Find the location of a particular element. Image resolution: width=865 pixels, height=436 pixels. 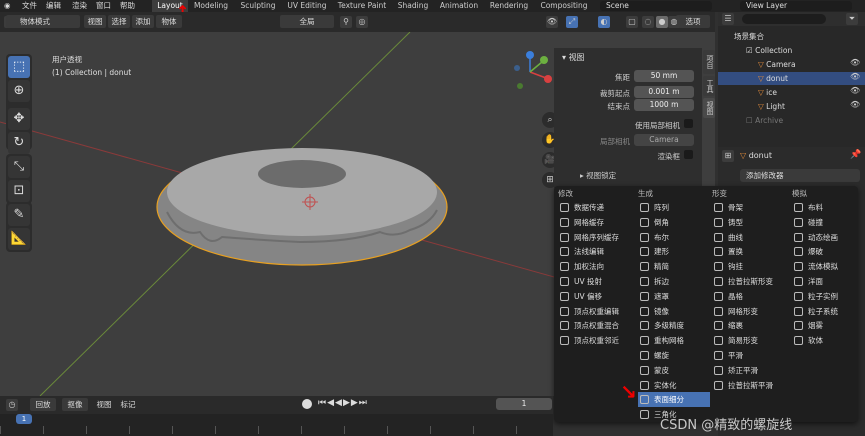

modifier-menu-item: 置换 is located at coordinates (748, 251).